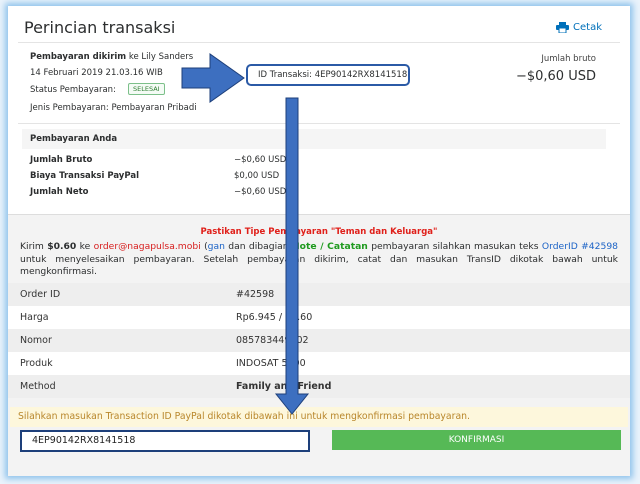 This screenshot has height=484, width=640. What do you see at coordinates (580, 246) in the screenshot?
I see `order-ref: OrderID #42598` at bounding box center [580, 246].